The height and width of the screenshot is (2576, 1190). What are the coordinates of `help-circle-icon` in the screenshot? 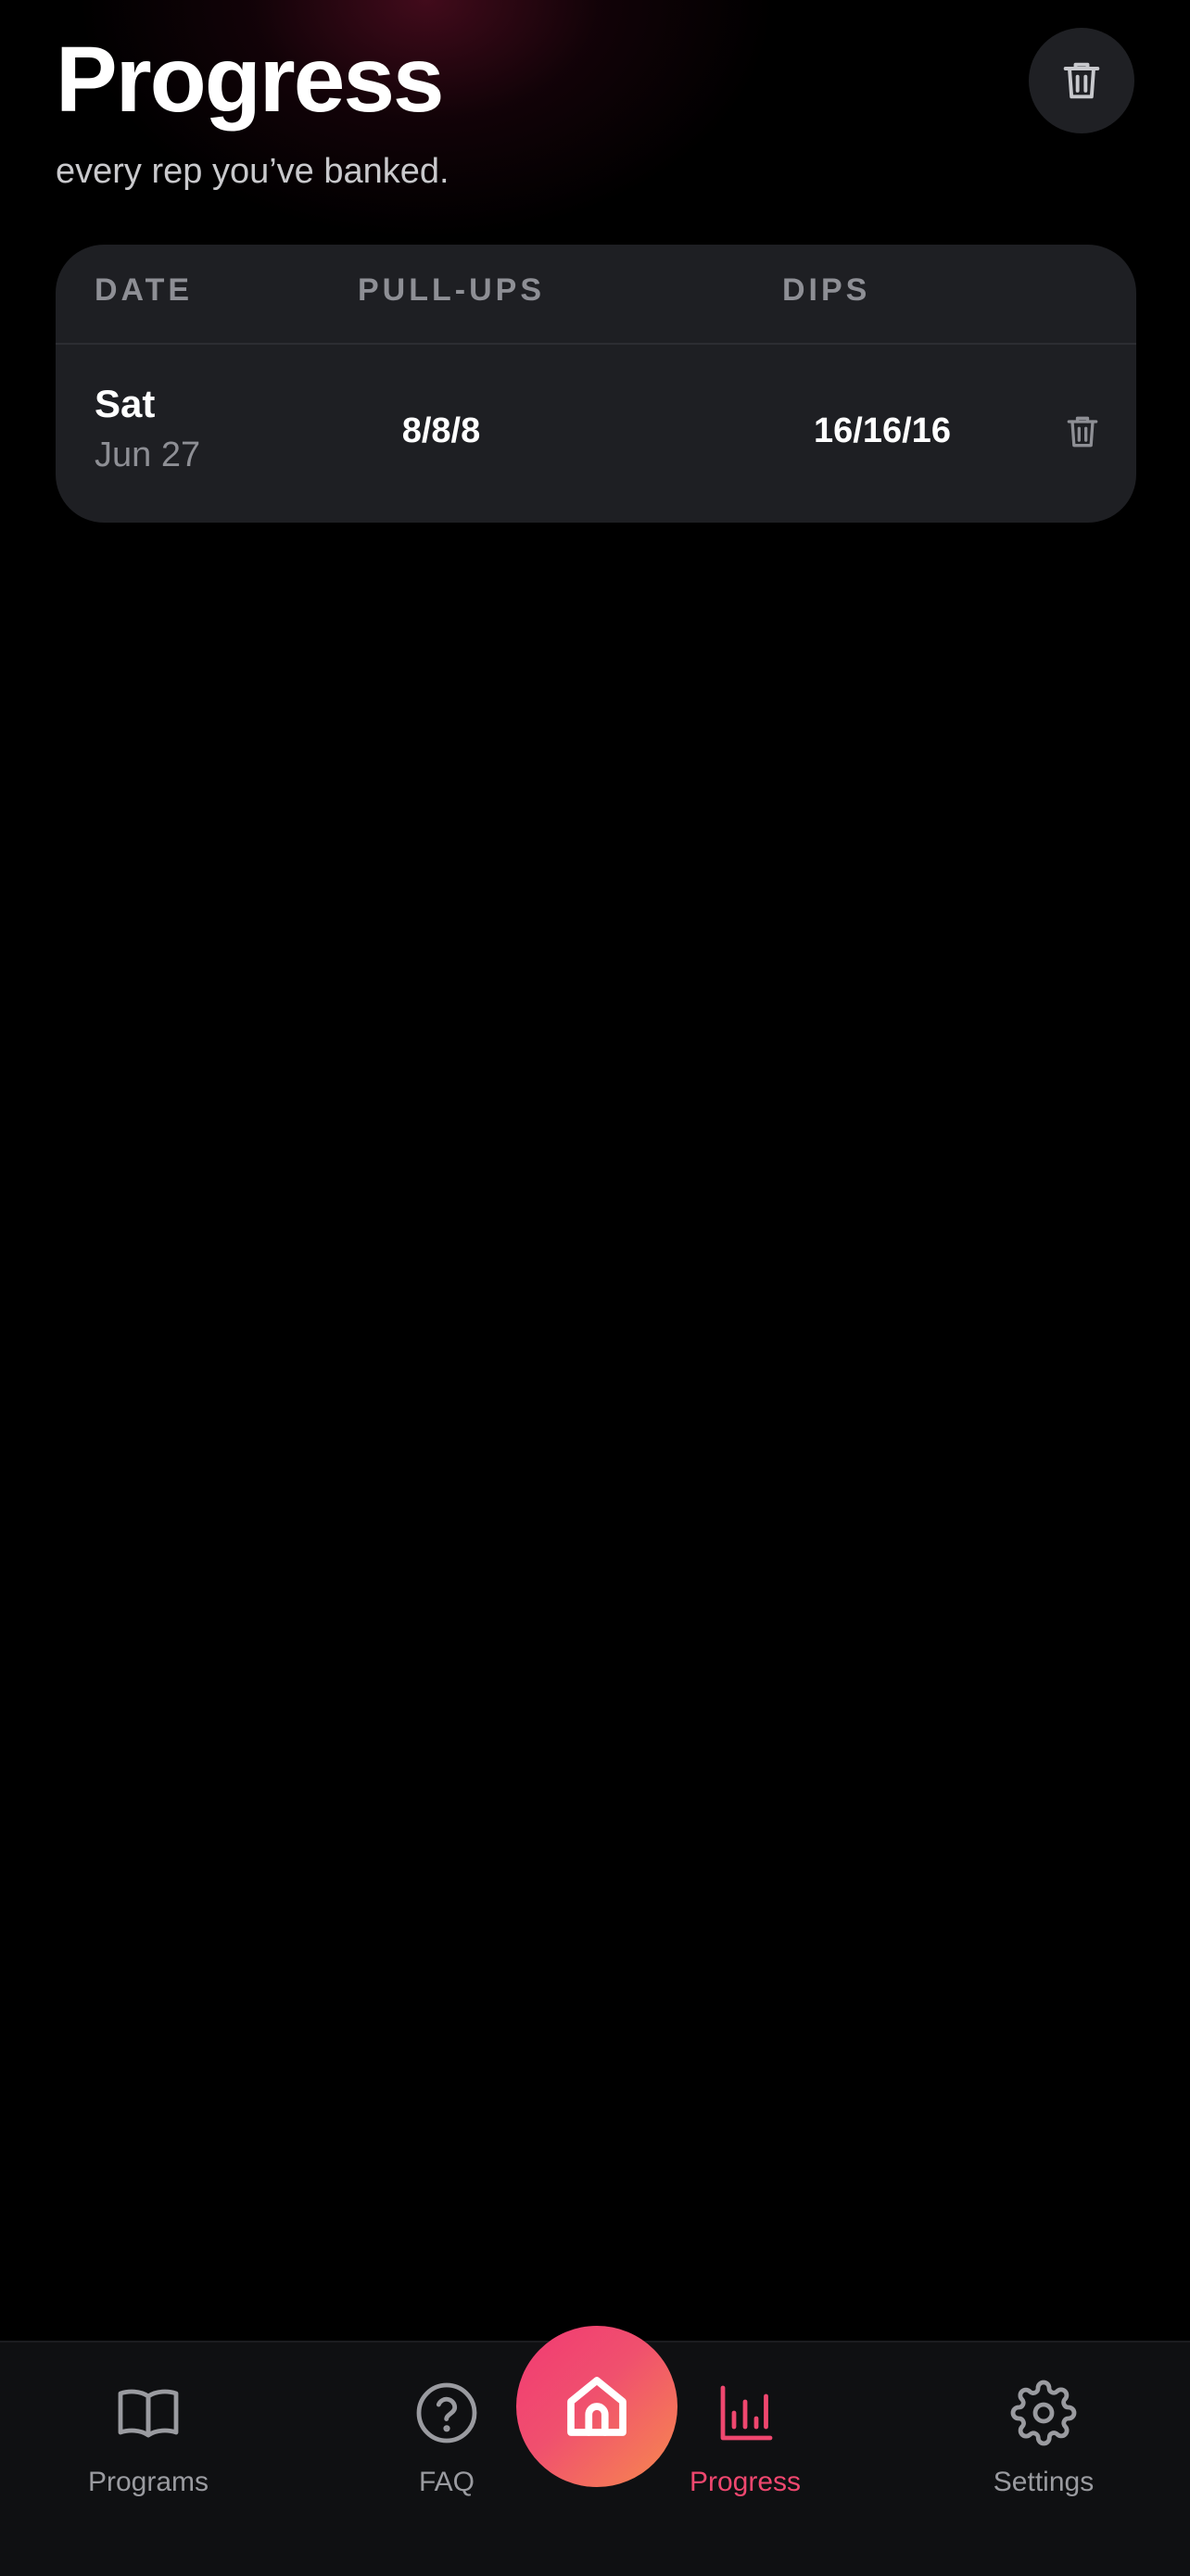 It's located at (446, 2413).